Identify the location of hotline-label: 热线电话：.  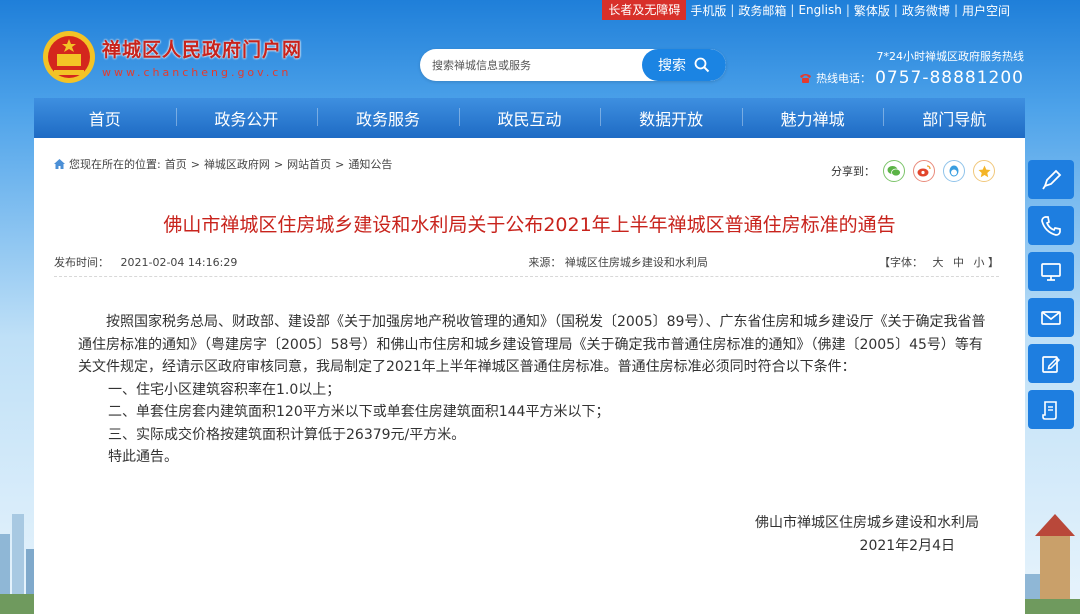
(844, 78).